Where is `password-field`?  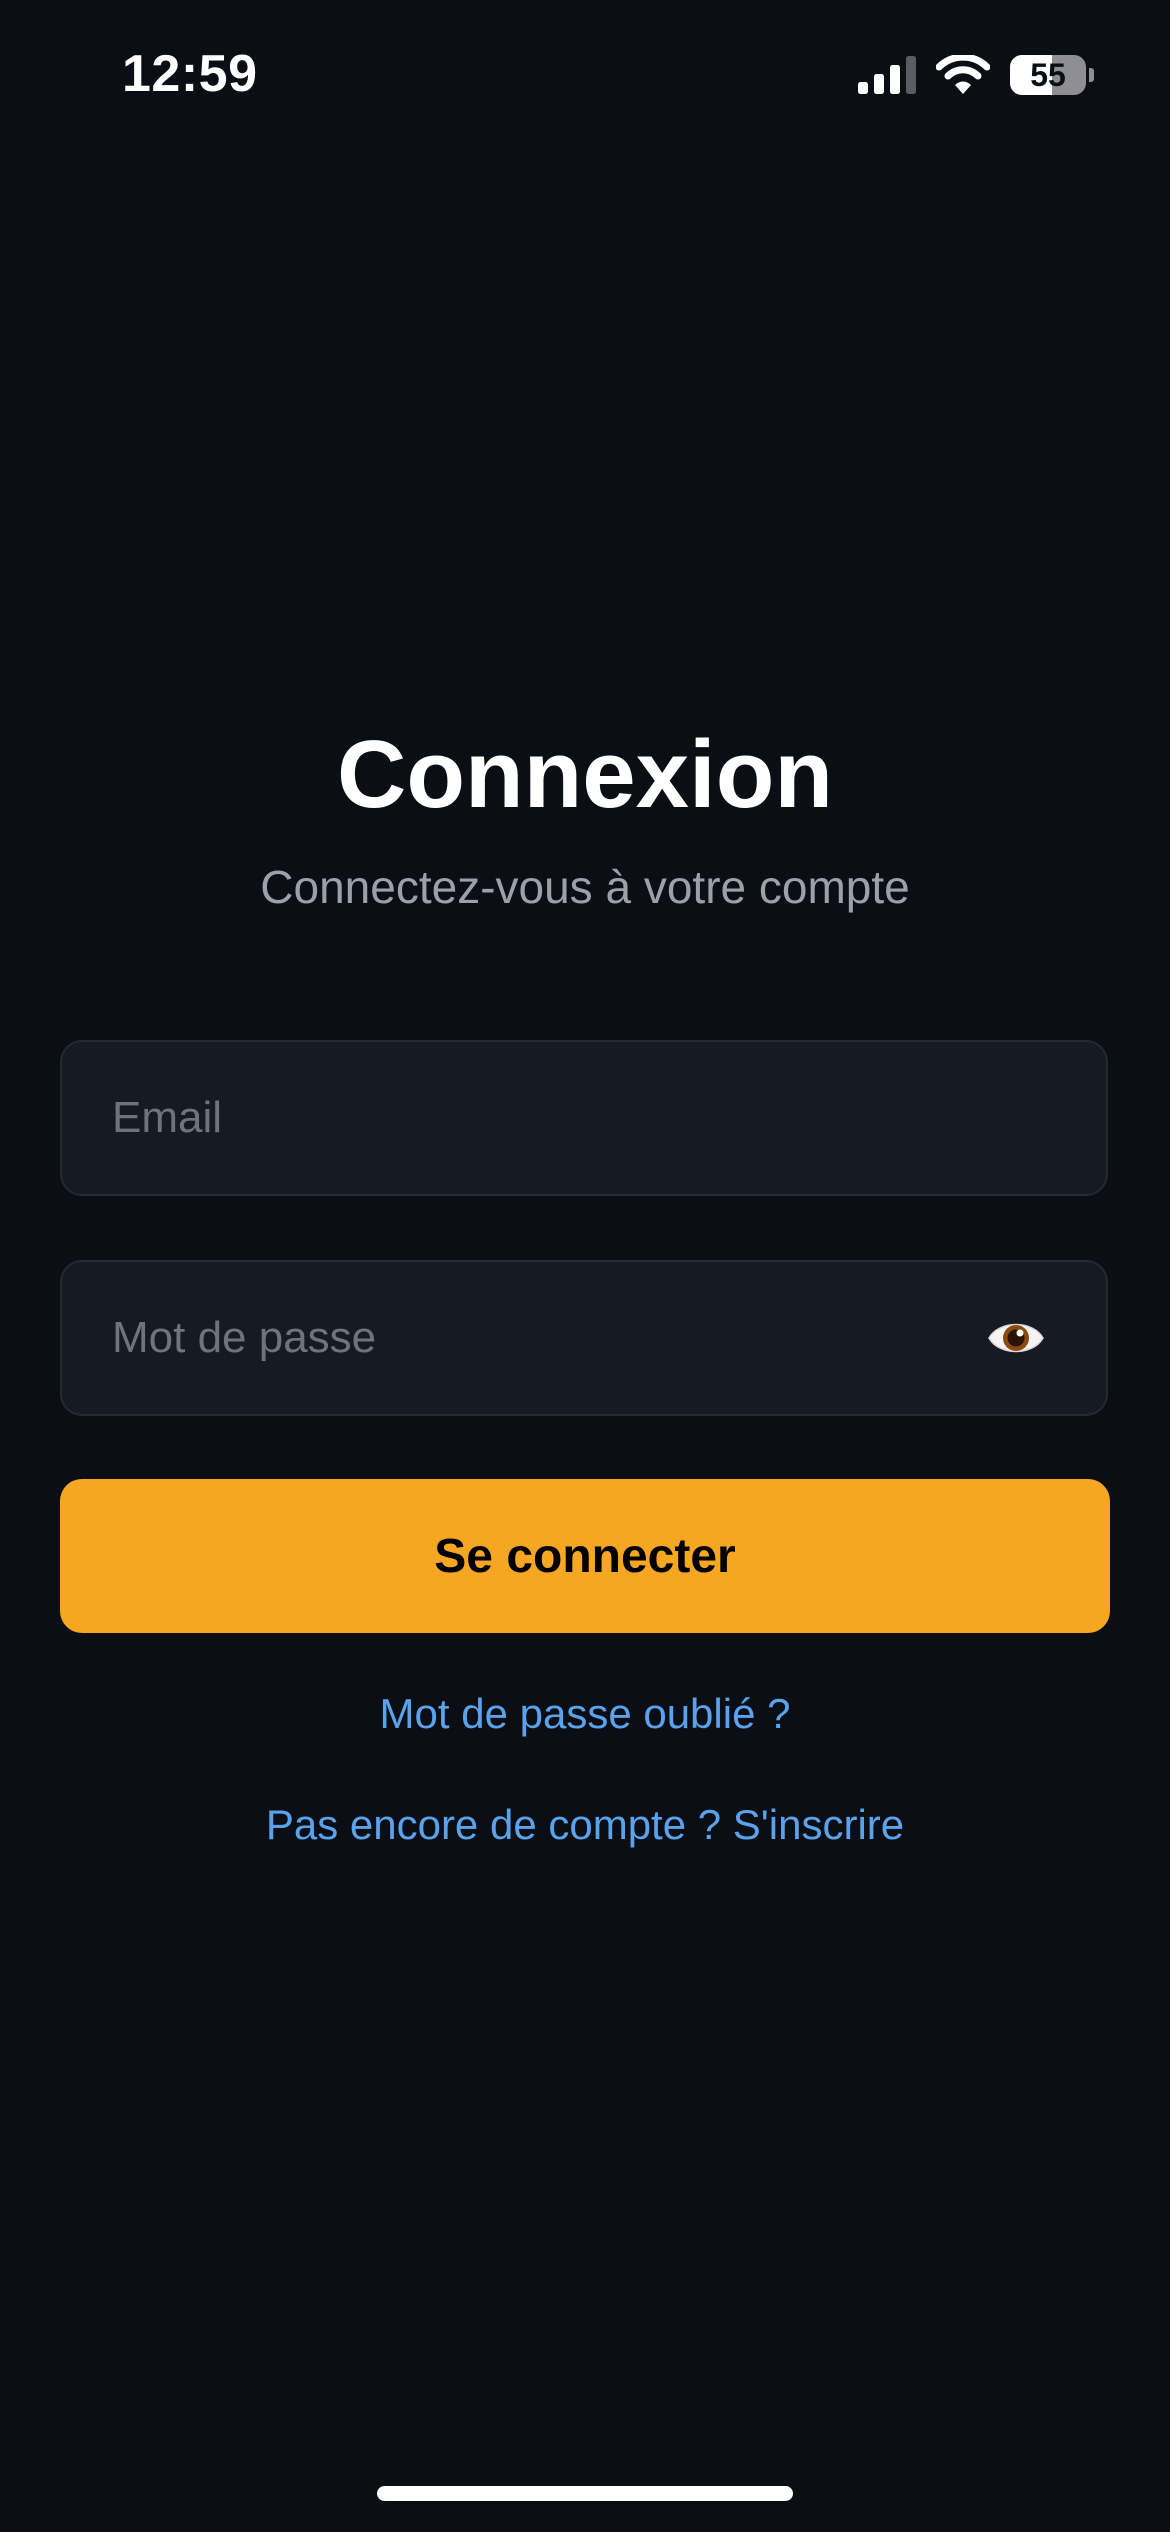 password-field is located at coordinates (584, 1338).